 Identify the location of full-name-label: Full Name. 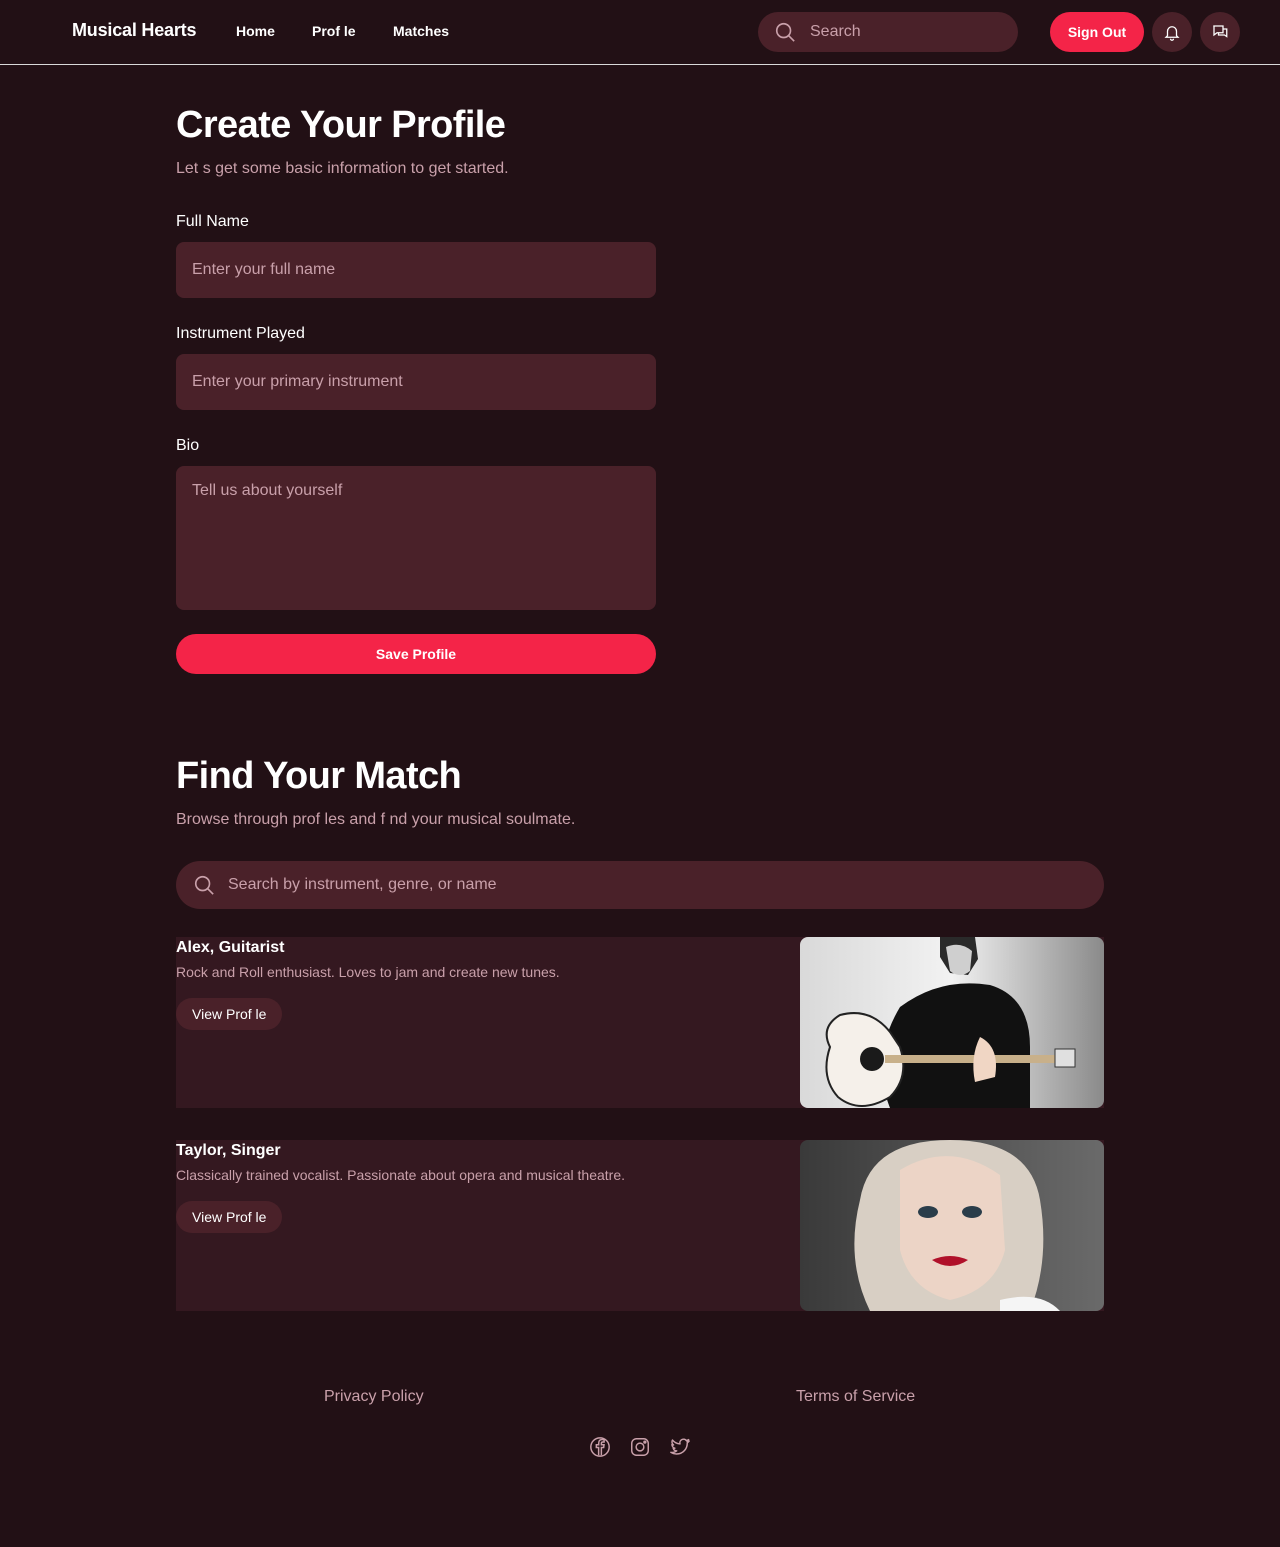
(212, 221).